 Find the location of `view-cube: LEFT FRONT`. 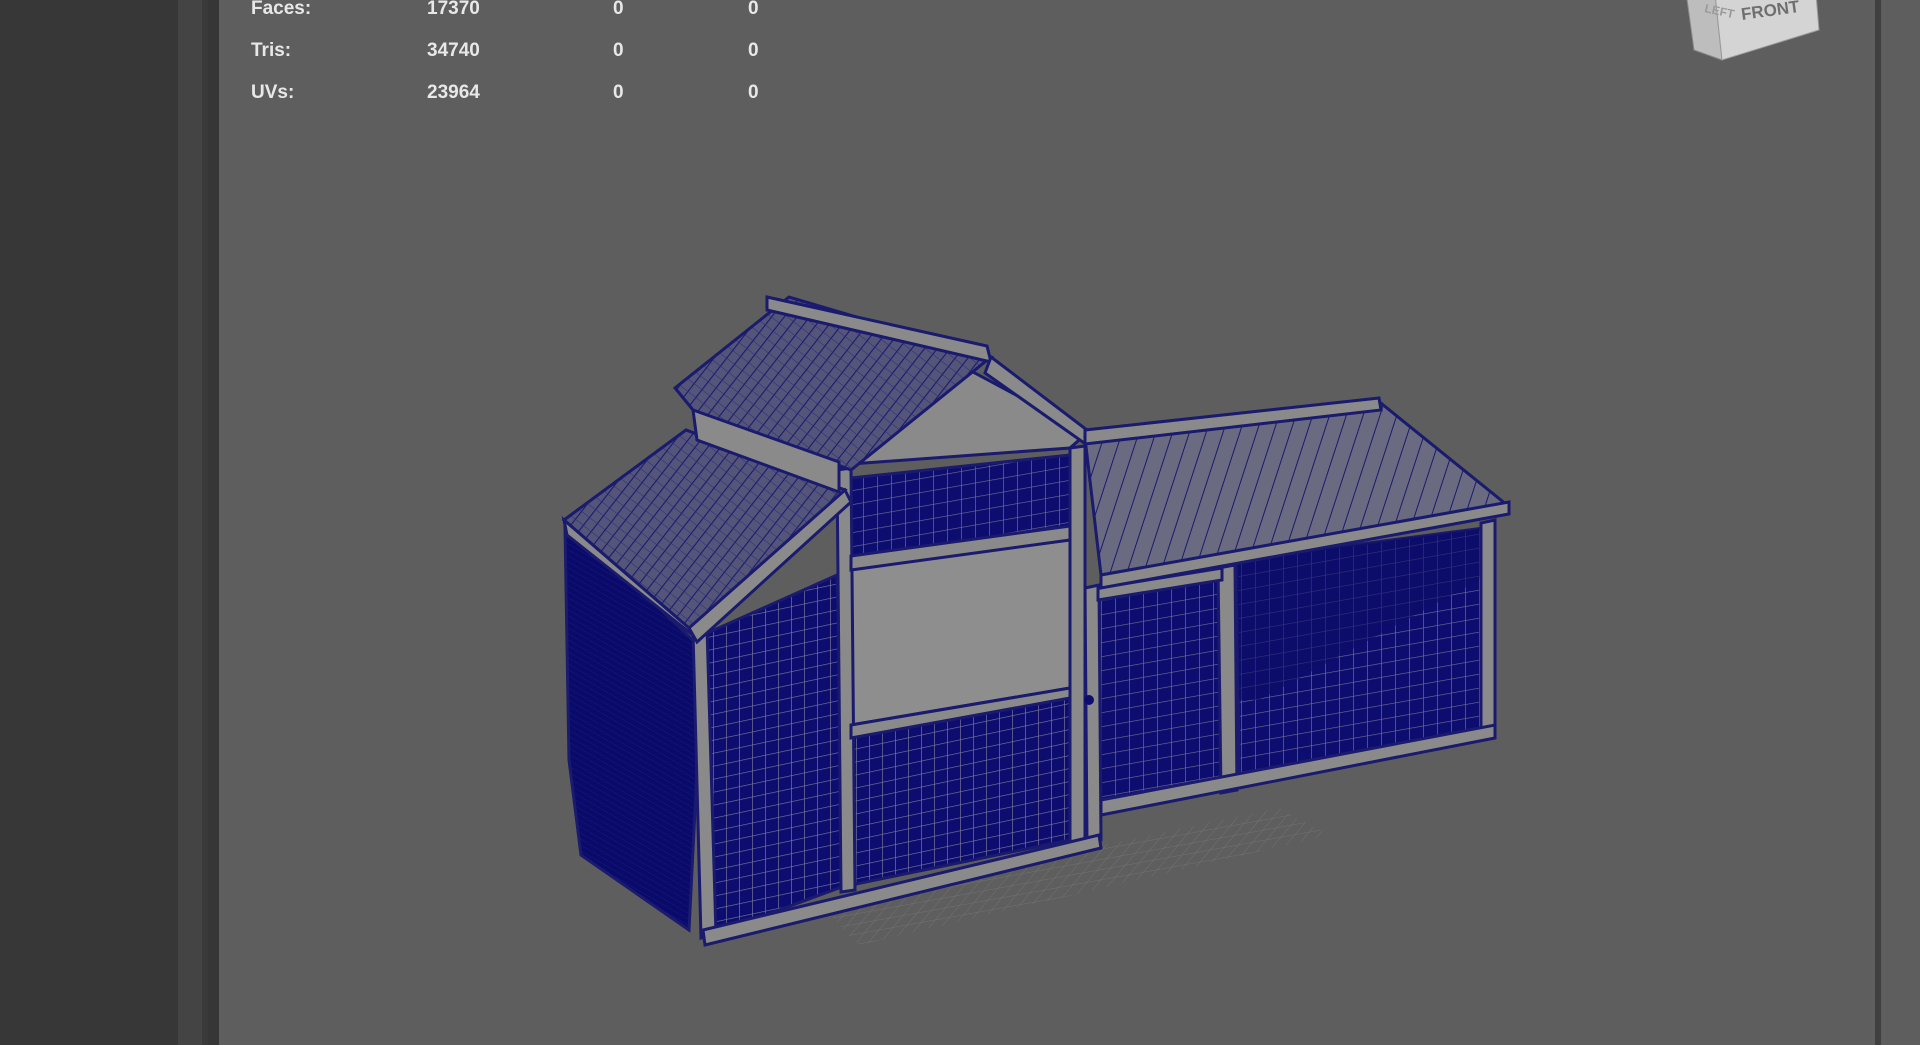

view-cube: LEFT FRONT is located at coordinates (1749, 50).